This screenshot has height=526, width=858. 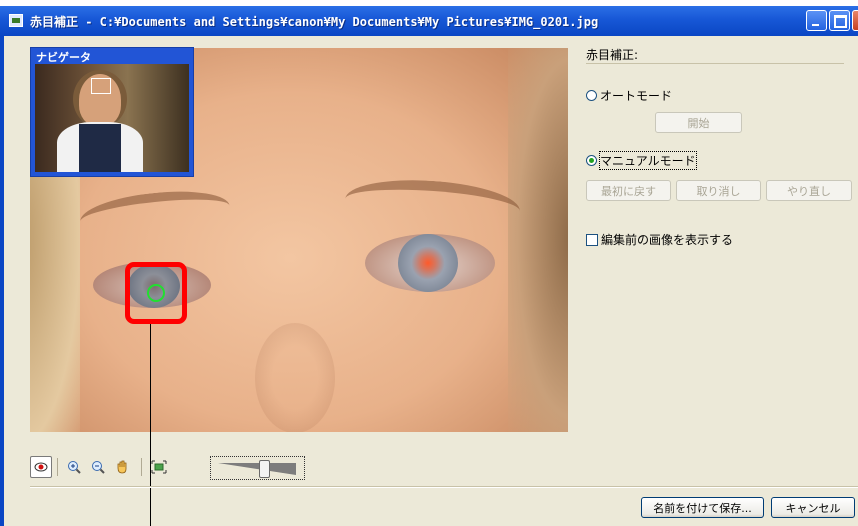 I want to click on minimize-icon, so click(x=816, y=20).